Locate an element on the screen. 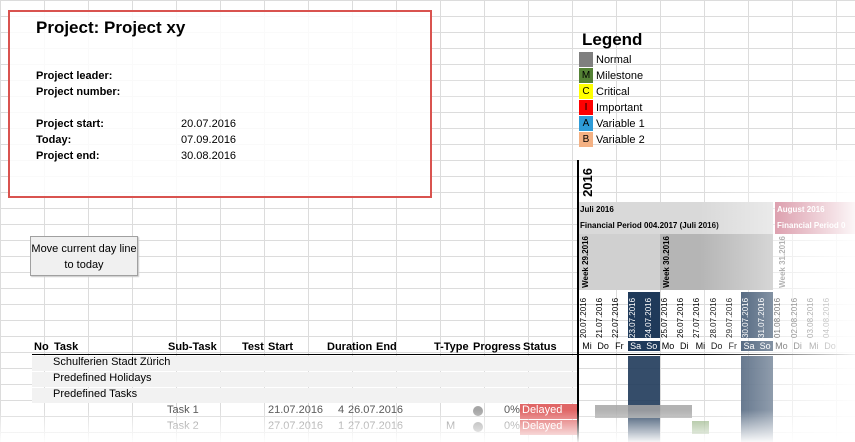 The width and height of the screenshot is (855, 442). col-no: No is located at coordinates (41, 347).